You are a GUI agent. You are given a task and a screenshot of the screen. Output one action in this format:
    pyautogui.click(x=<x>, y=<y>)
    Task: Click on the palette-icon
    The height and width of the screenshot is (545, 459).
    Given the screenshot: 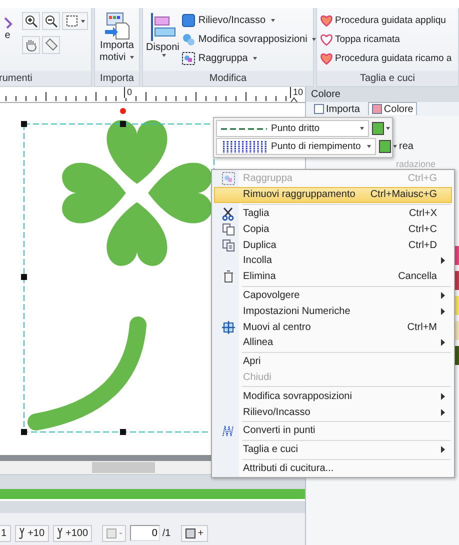 What is the action you would take?
    pyautogui.click(x=377, y=109)
    